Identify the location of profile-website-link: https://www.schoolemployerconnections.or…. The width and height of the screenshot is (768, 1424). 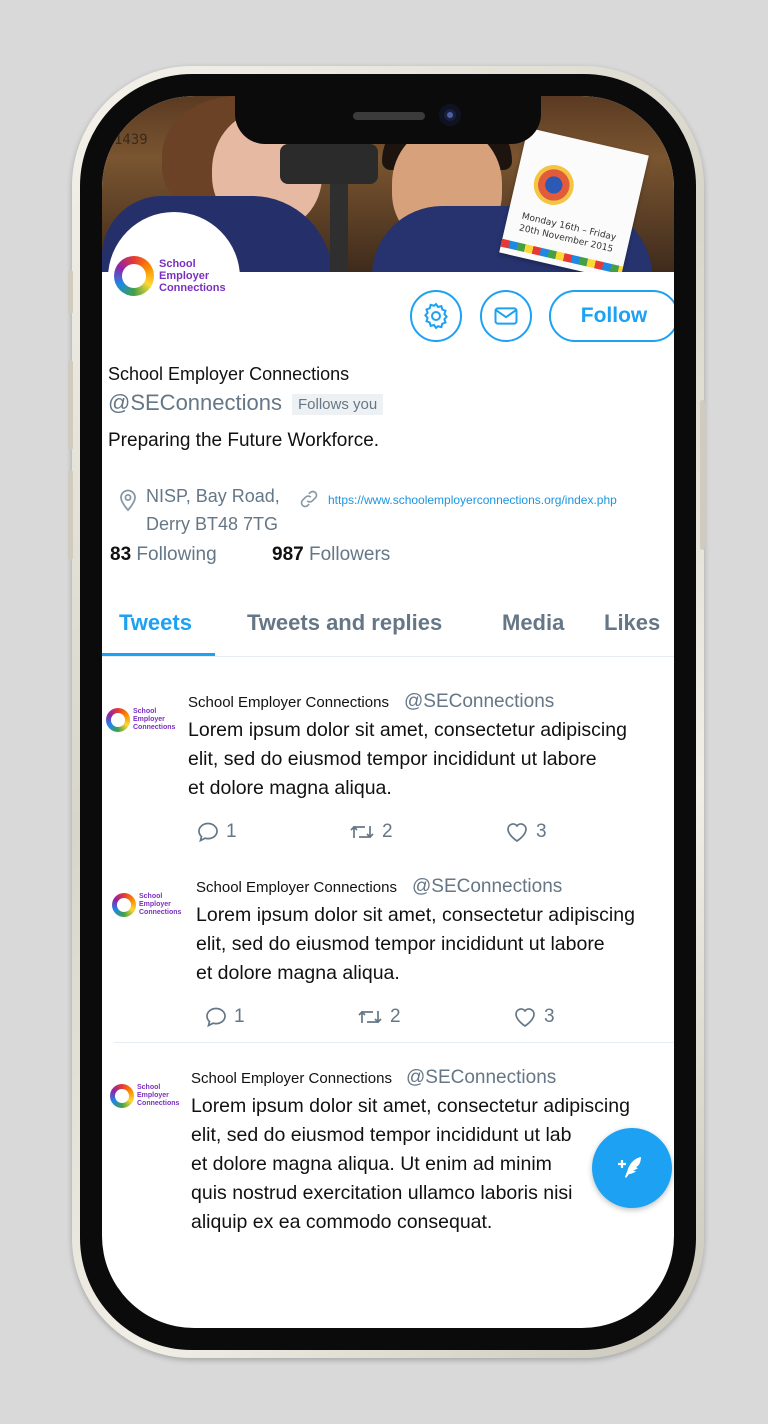
(472, 500).